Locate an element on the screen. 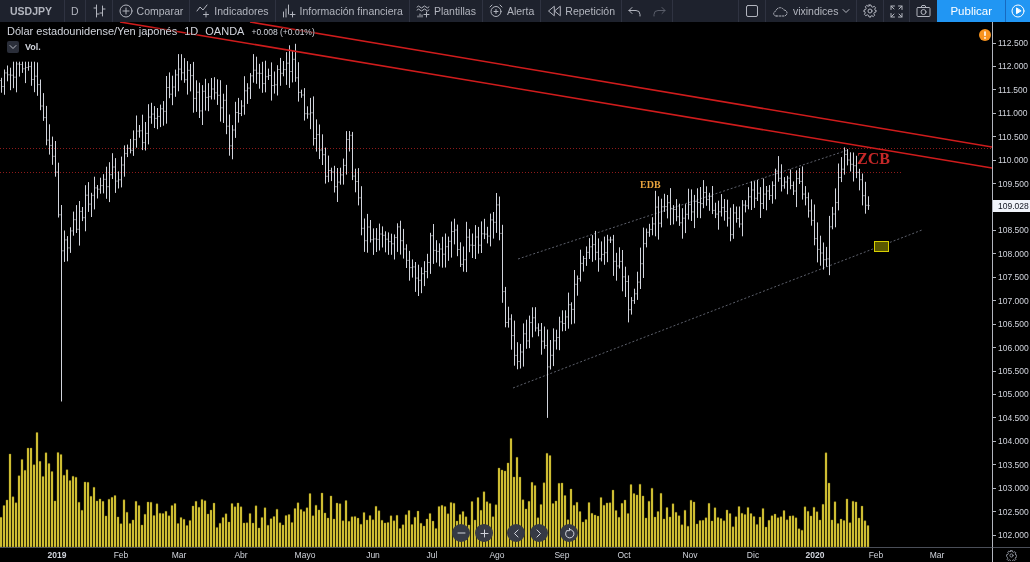 This screenshot has height=562, width=1030. highlight-rectangle is located at coordinates (881, 246).